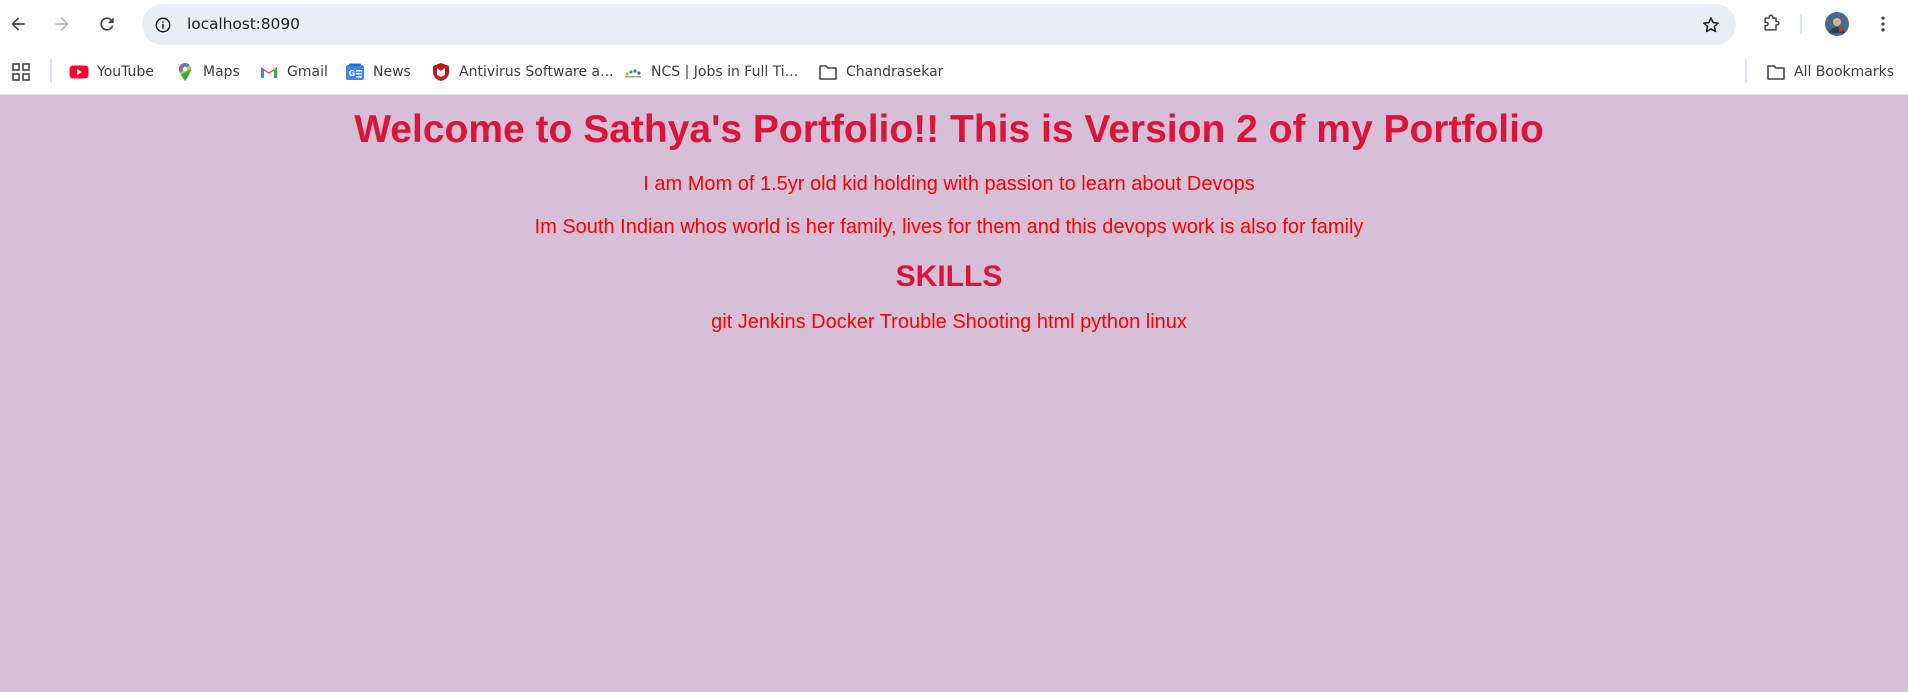  I want to click on puzzle-icon, so click(1772, 22).